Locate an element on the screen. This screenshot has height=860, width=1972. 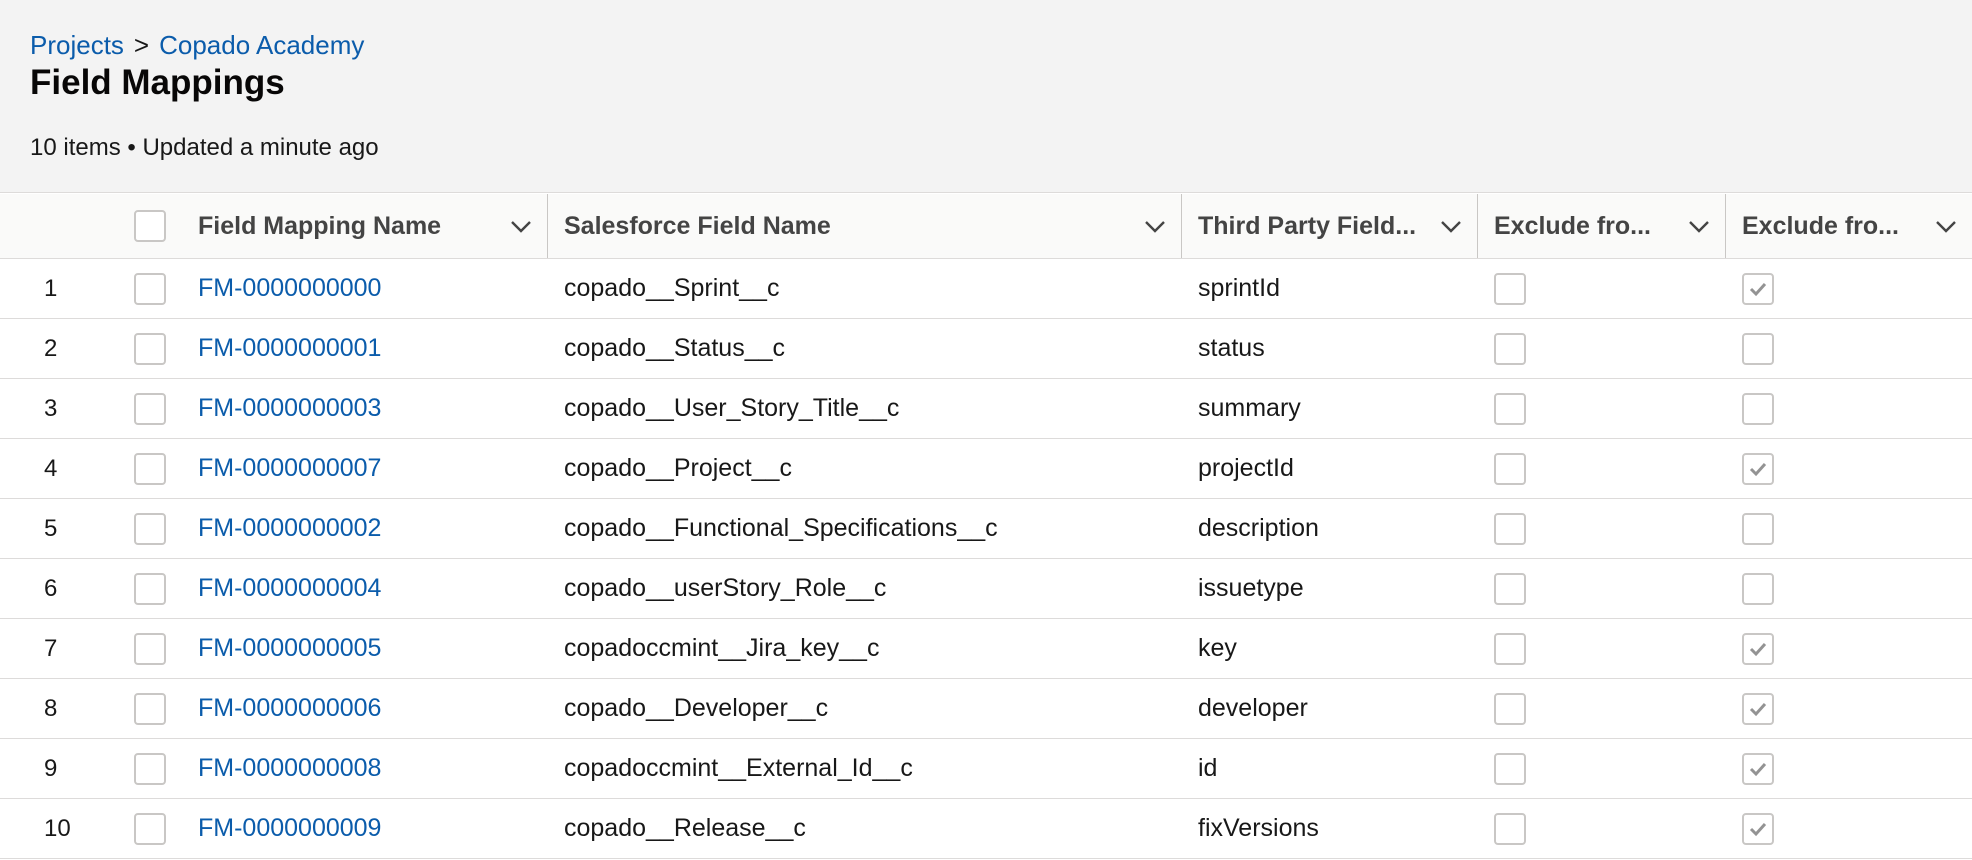
salesforce-field-name: copado__Functional_Specifications__c is located at coordinates (781, 528).